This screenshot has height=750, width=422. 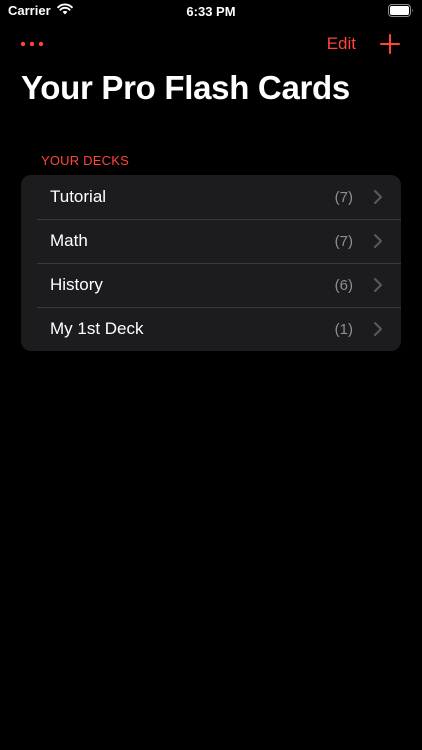 I want to click on deck-row-tutorial: Tutorial (7), so click(x=211, y=197).